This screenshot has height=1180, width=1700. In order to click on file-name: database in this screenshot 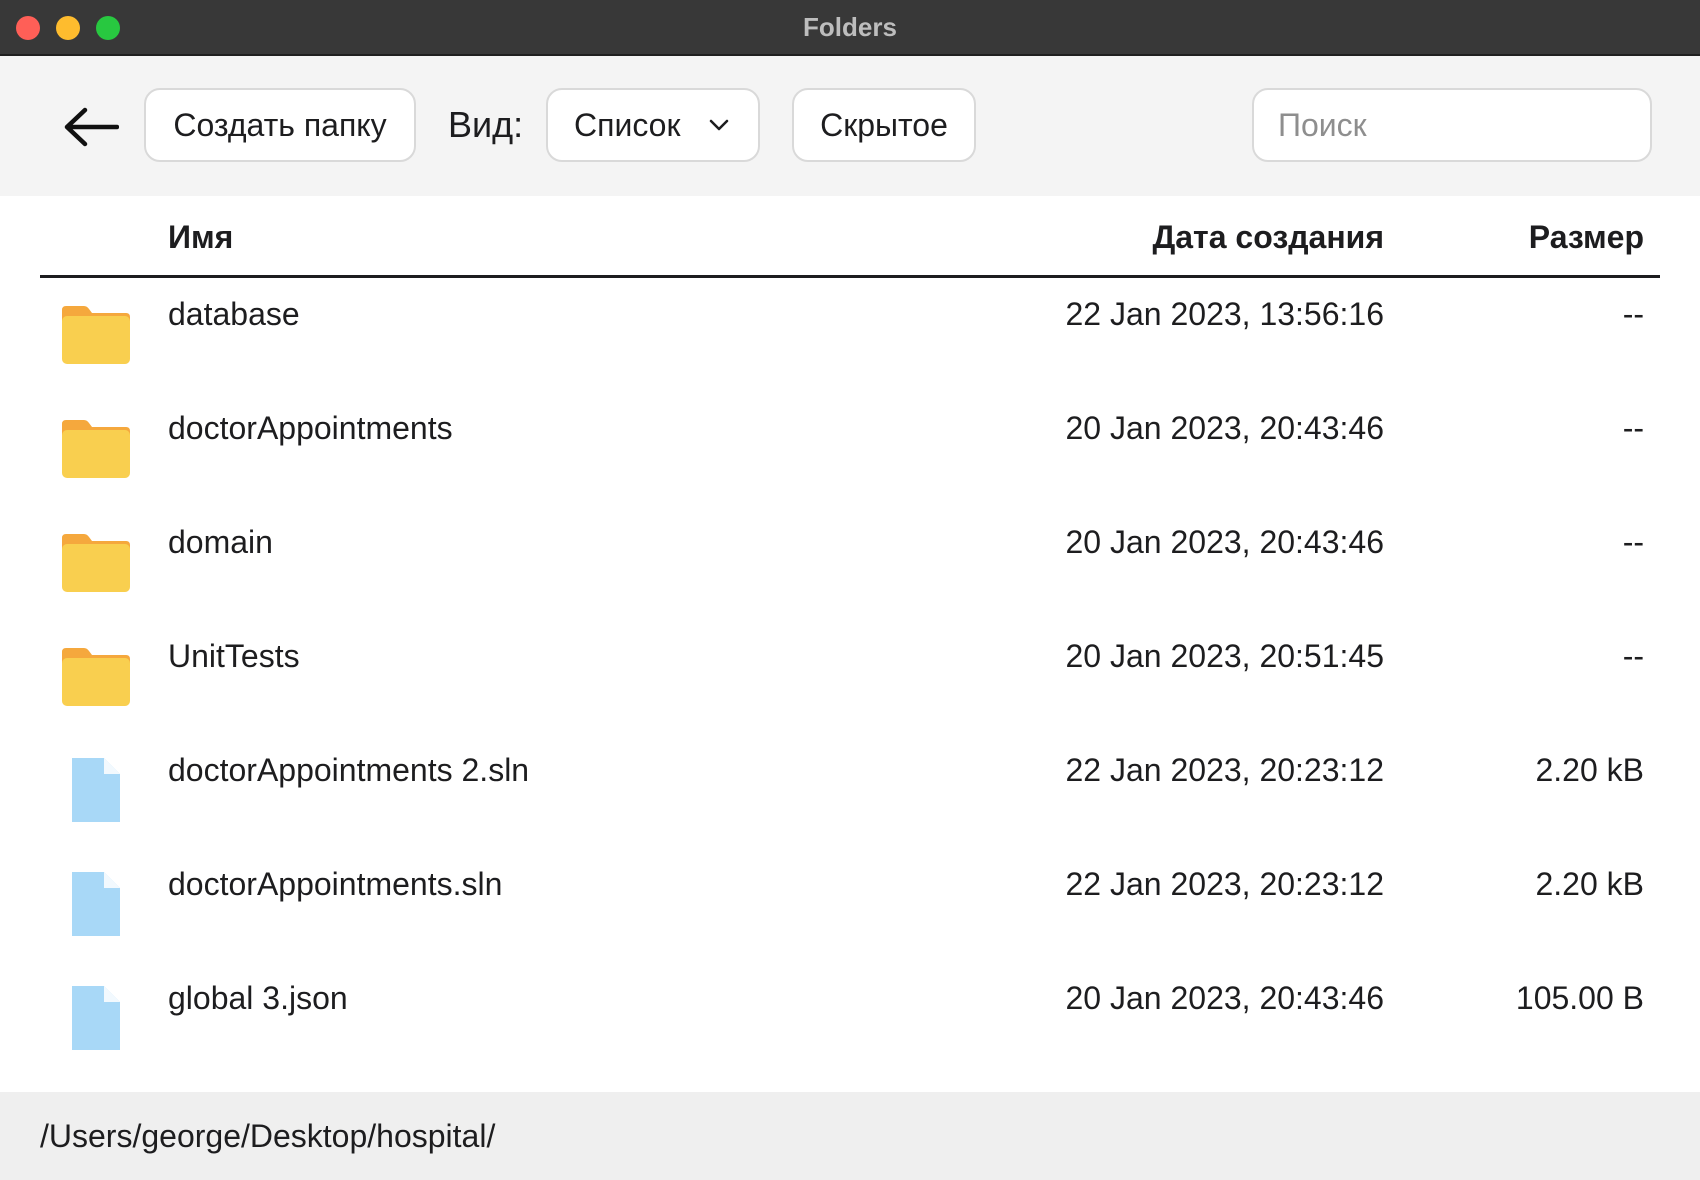, I will do `click(234, 314)`.